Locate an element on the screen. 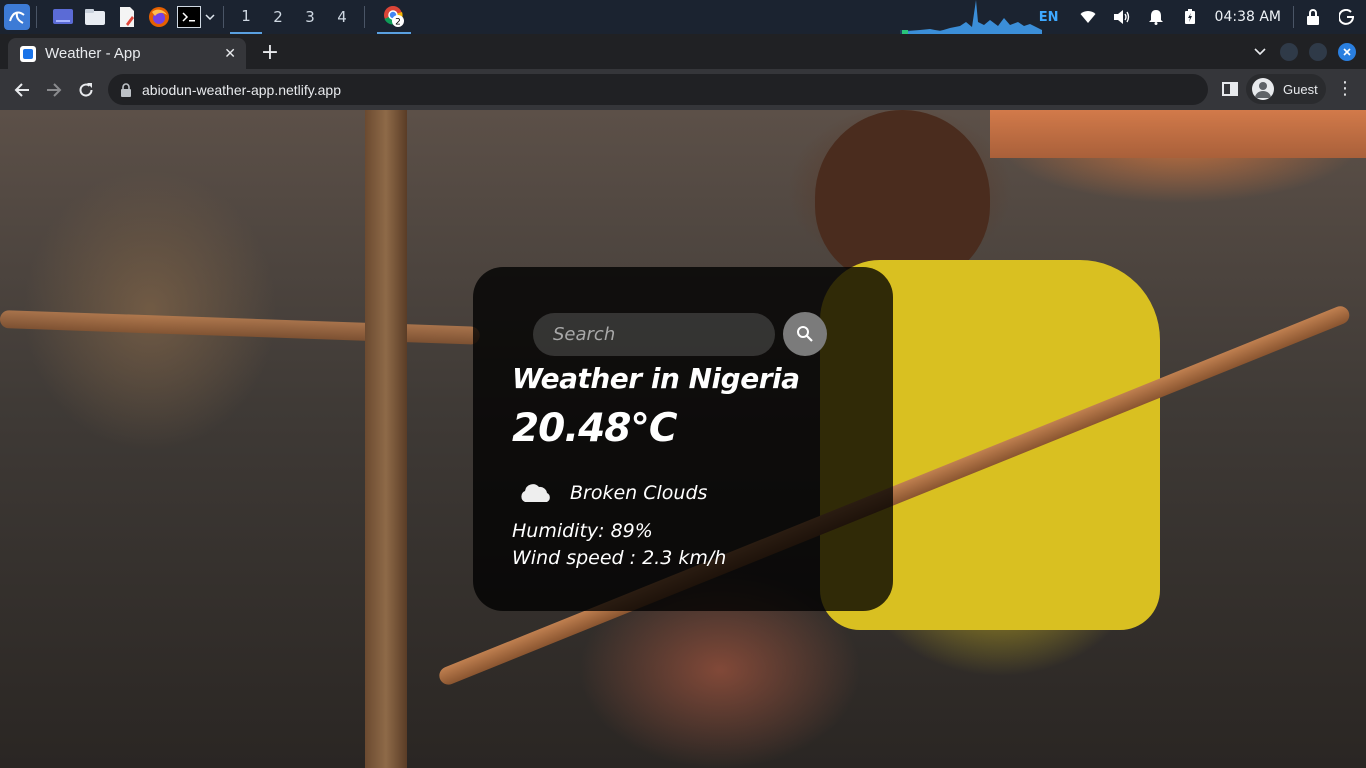 This screenshot has height=768, width=1366. tab-close-icon: ✕ is located at coordinates (230, 54).